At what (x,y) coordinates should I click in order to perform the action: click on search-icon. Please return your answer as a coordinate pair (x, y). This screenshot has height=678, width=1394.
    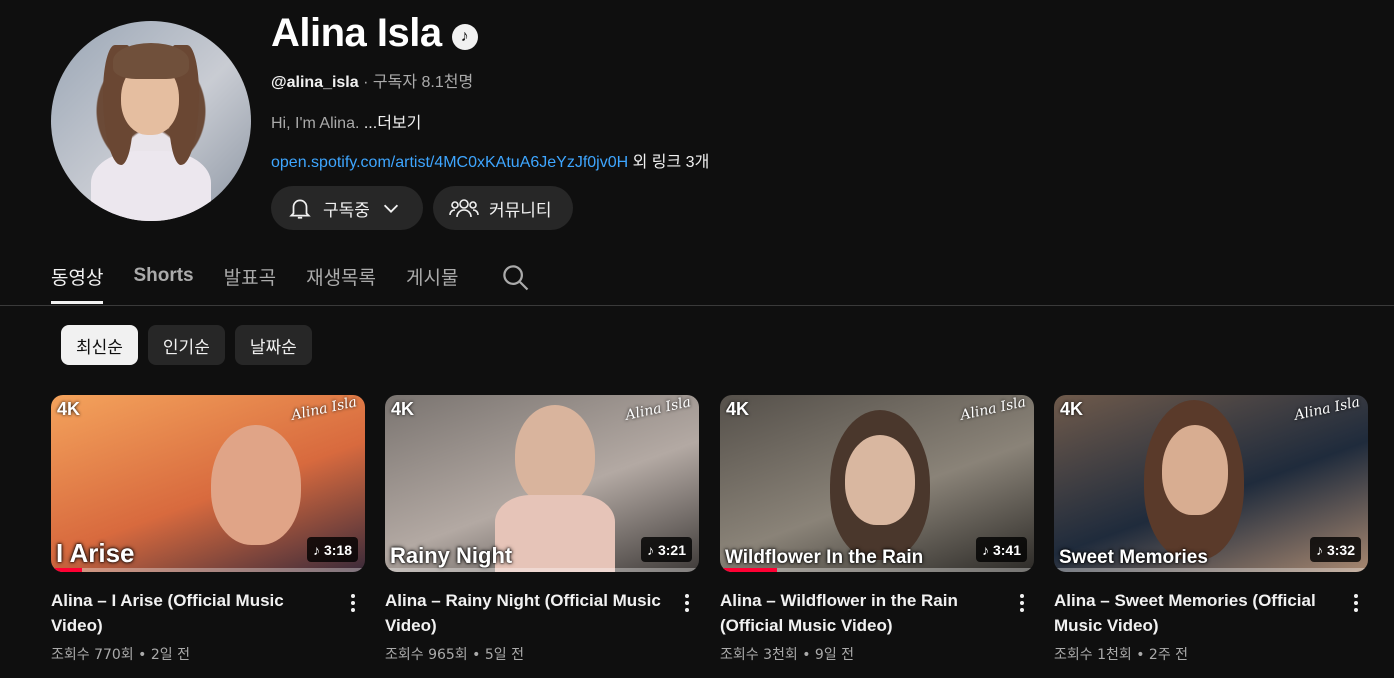
    Looking at the image, I should click on (515, 277).